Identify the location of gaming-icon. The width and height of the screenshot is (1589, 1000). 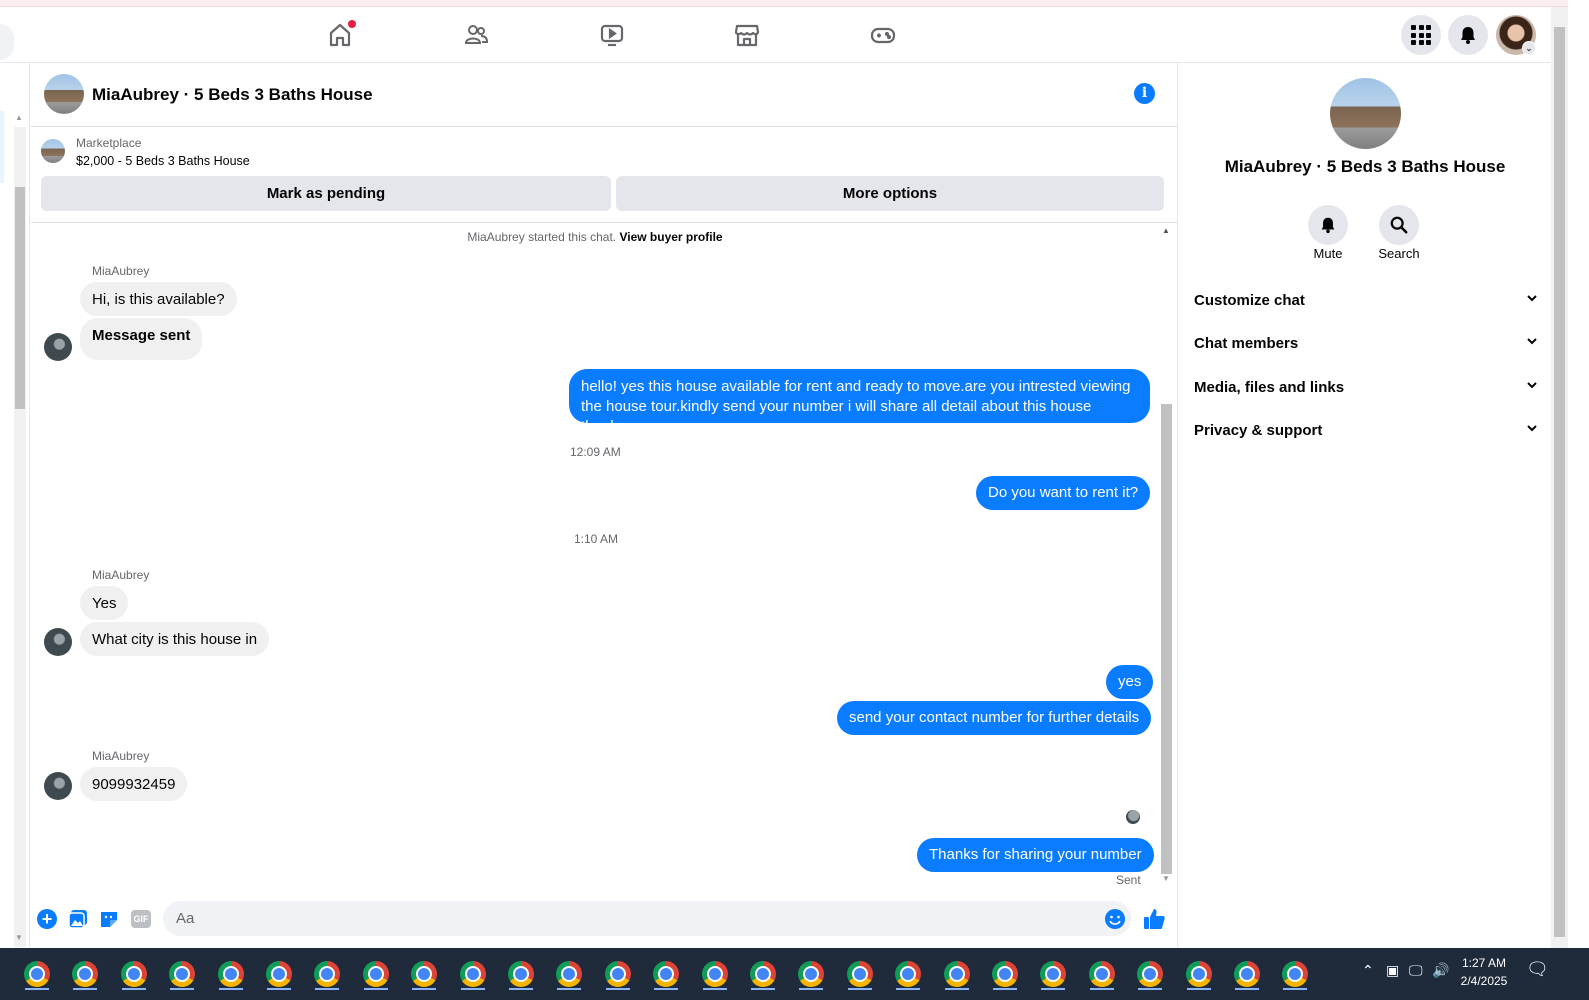
(883, 35).